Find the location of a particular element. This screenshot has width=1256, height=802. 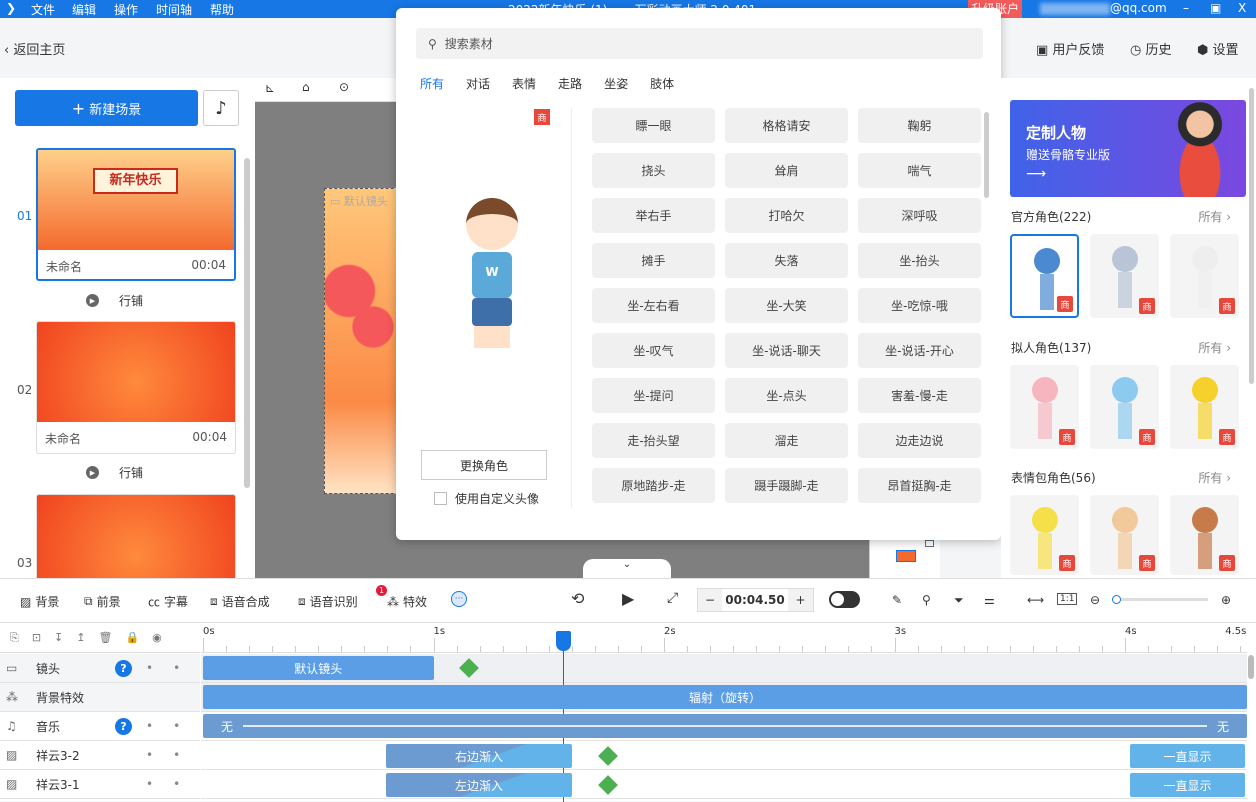

music-button: ♪ is located at coordinates (221, 108).